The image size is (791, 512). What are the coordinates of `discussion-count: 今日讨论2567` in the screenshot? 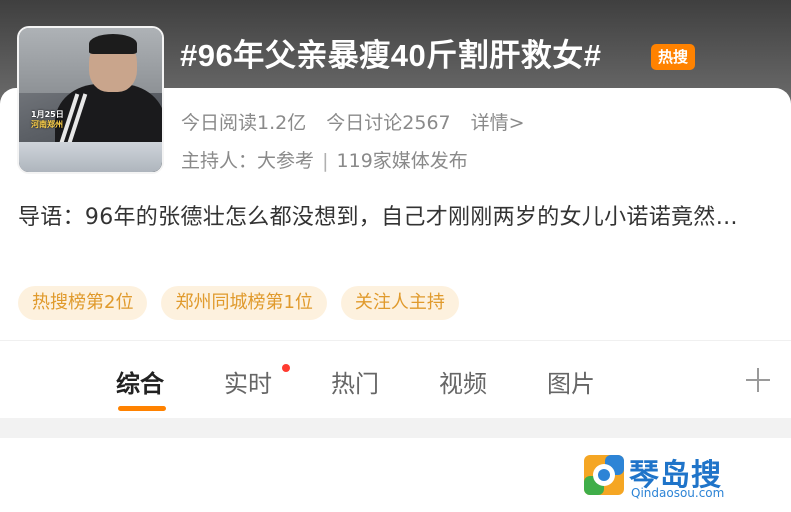 It's located at (388, 123).